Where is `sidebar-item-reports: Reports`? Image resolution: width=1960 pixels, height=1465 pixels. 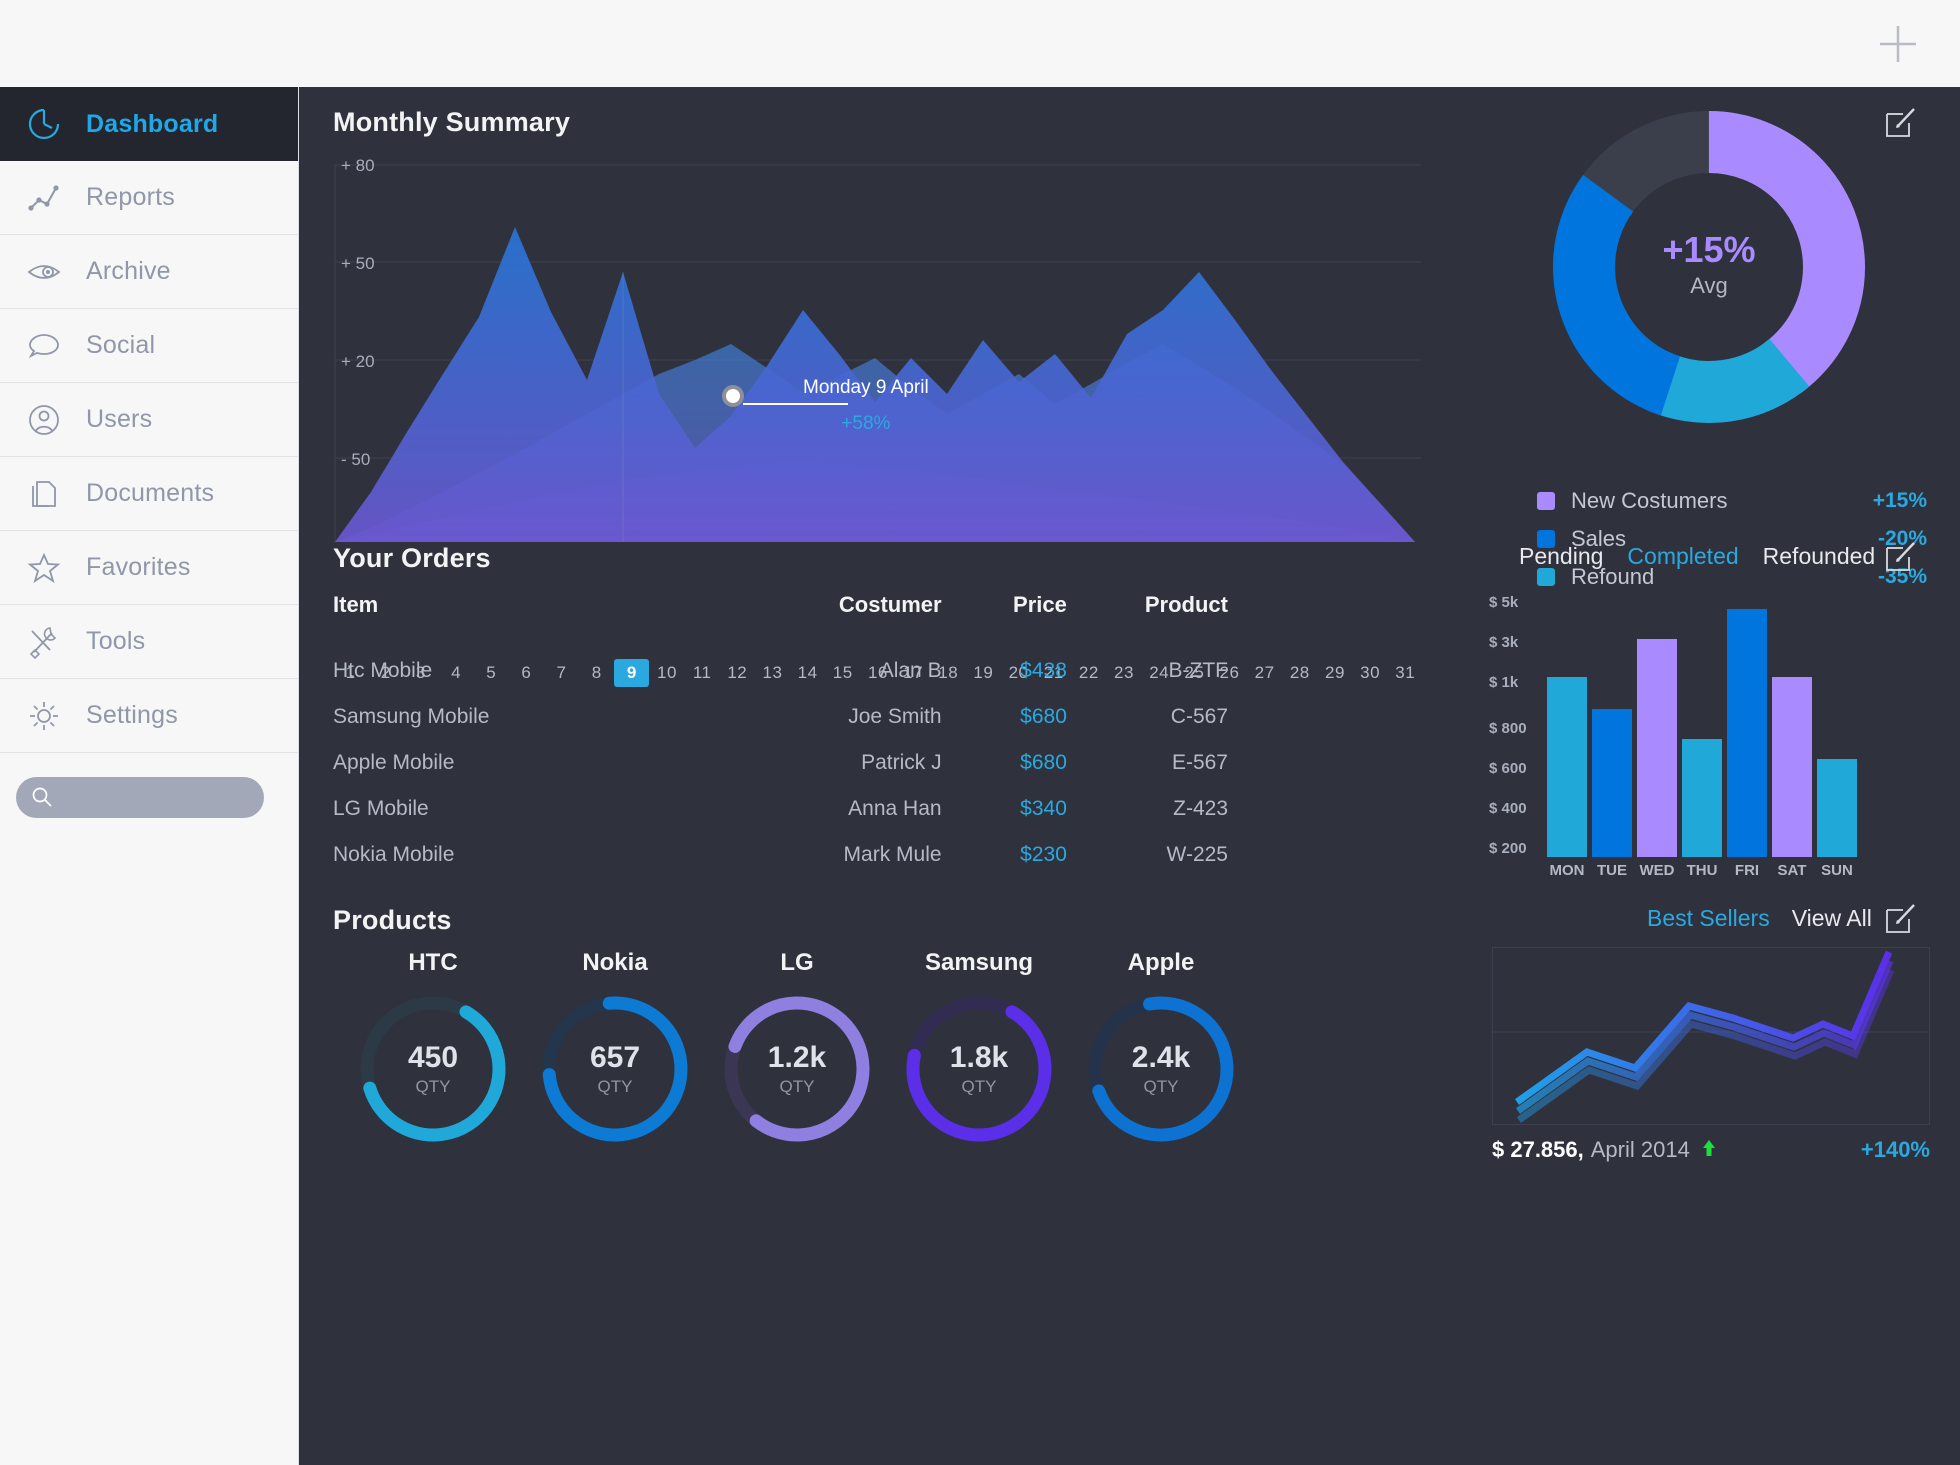
sidebar-item-reports: Reports is located at coordinates (149, 198).